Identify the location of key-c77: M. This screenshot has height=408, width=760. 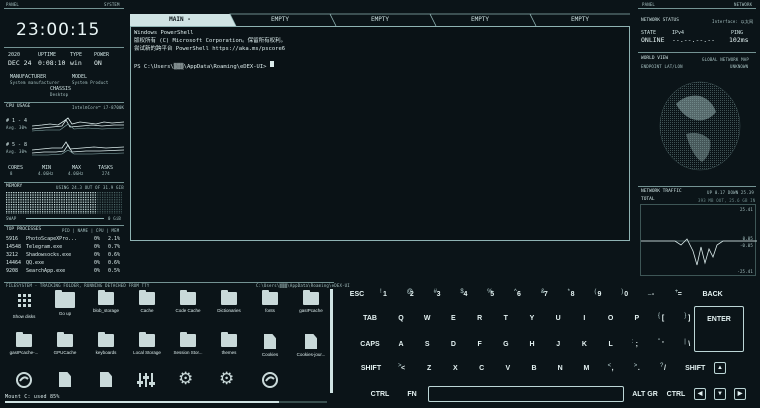
(586, 368).